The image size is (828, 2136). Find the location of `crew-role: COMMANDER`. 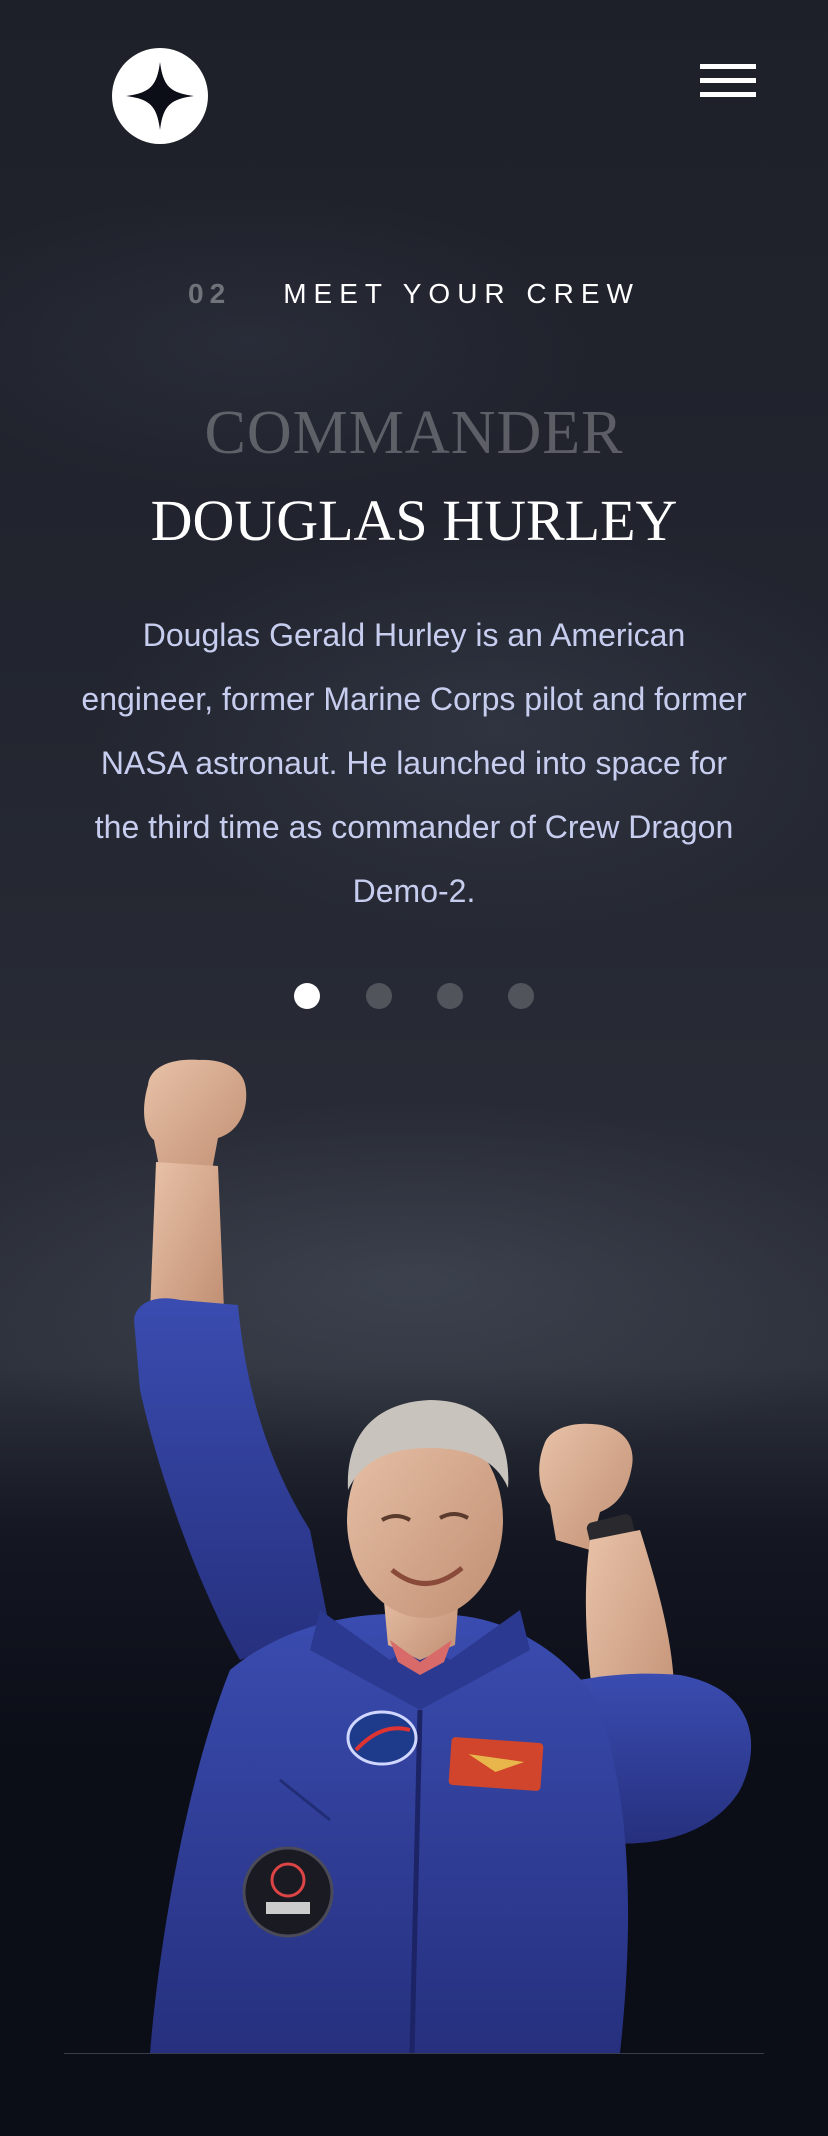

crew-role: COMMANDER is located at coordinates (414, 433).